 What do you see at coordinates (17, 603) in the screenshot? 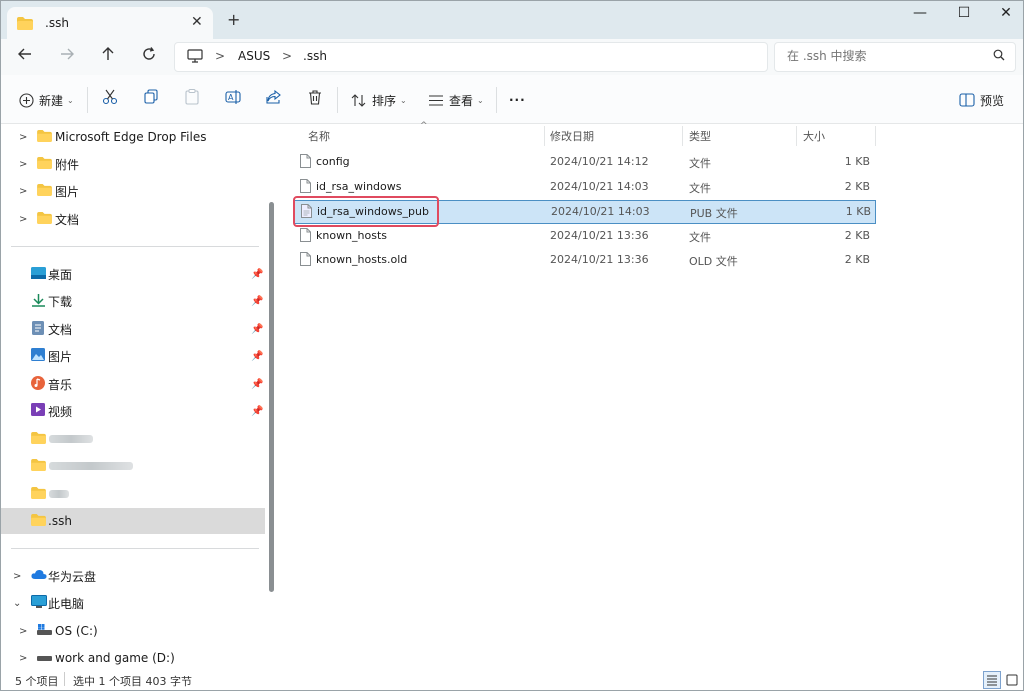
I see `chevron-down-icon: ⌄` at bounding box center [17, 603].